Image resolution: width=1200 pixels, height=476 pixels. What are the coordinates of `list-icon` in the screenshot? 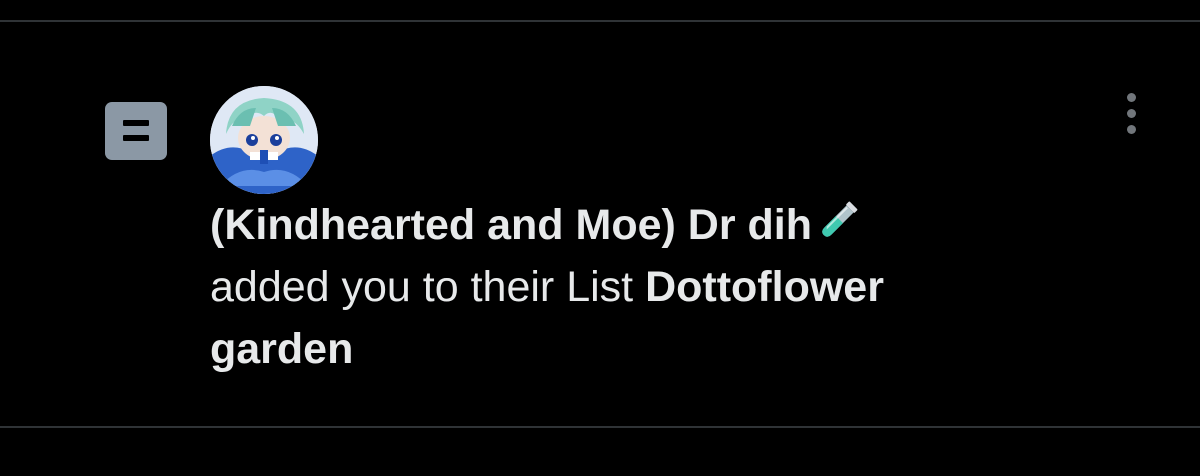 It's located at (136, 131).